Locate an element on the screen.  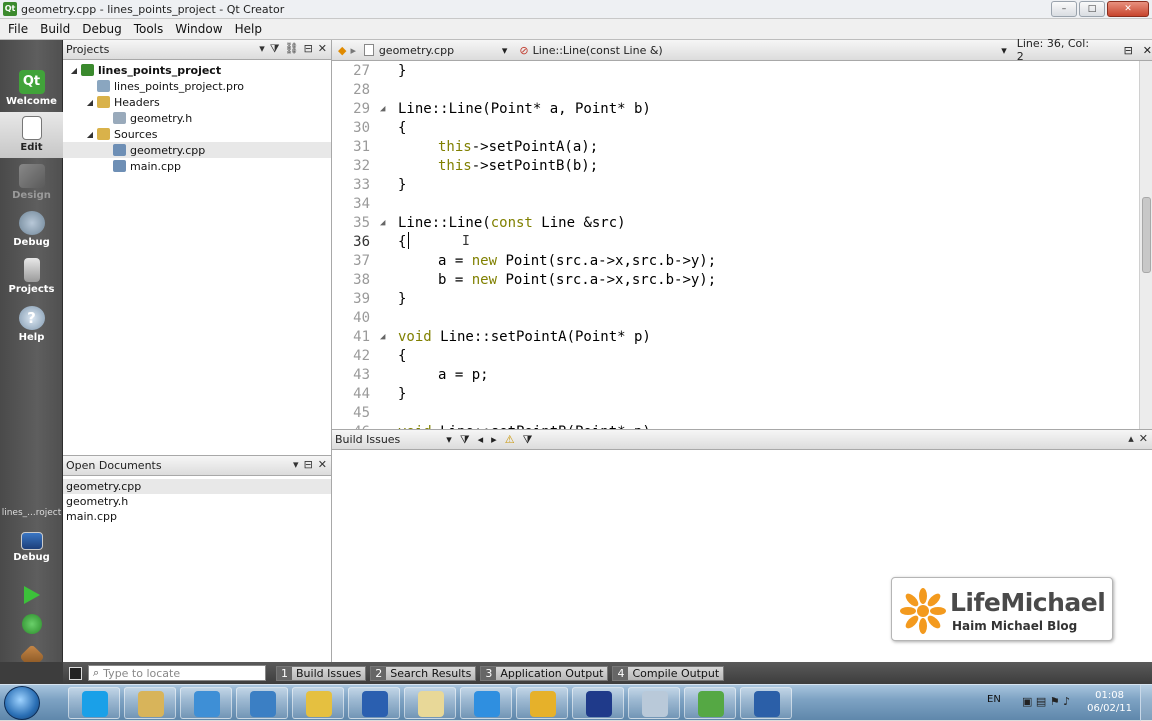
code-text: { is located at coordinates (402, 242).